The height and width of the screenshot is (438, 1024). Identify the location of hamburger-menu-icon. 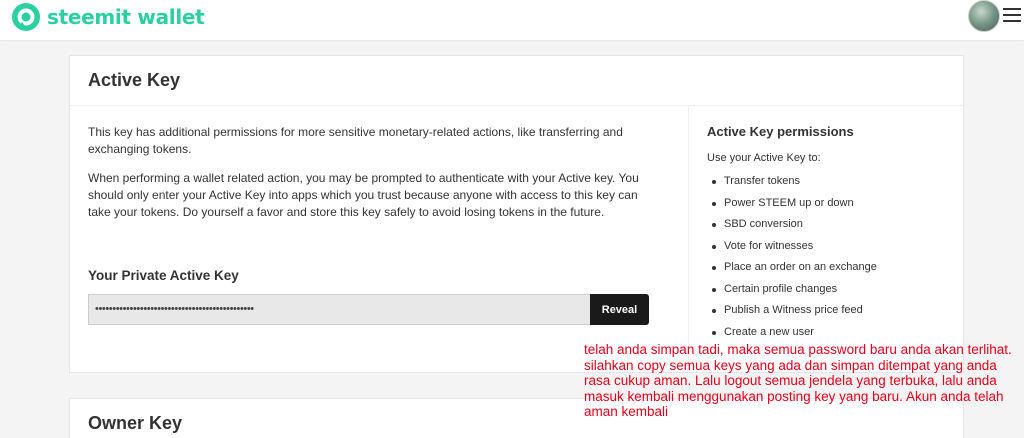
(1012, 16).